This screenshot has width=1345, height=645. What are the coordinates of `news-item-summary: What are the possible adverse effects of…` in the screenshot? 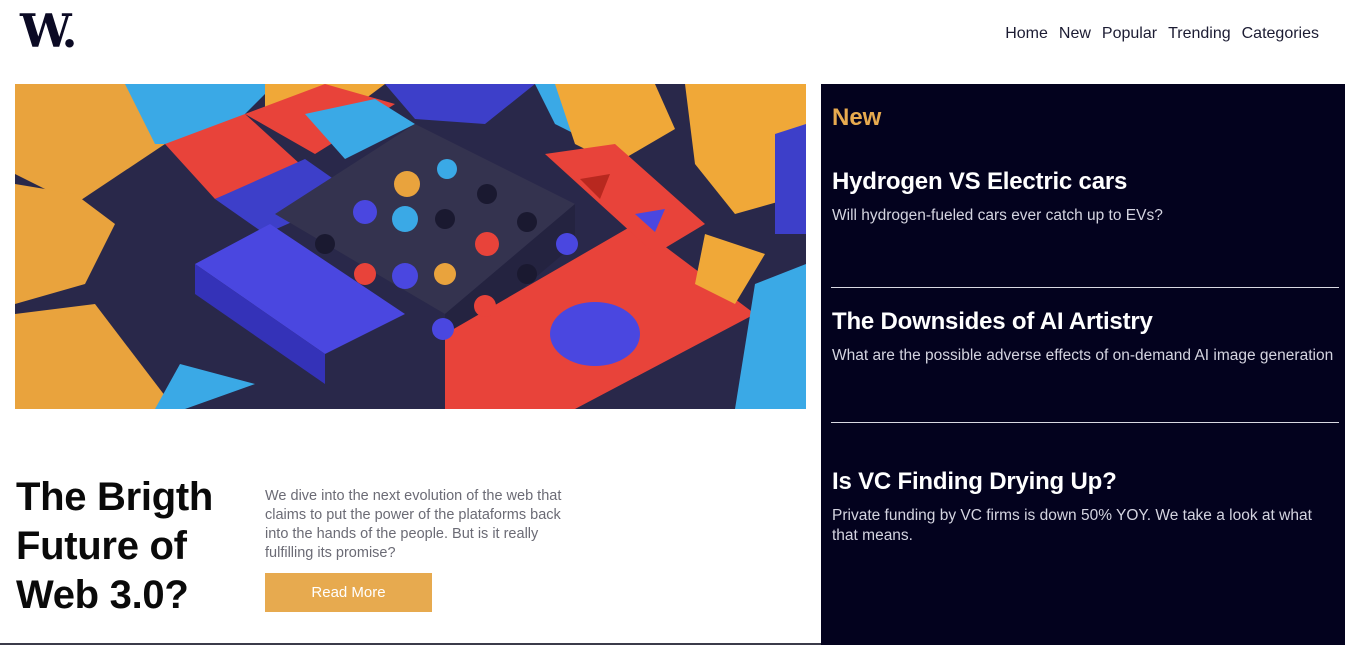 It's located at (1083, 355).